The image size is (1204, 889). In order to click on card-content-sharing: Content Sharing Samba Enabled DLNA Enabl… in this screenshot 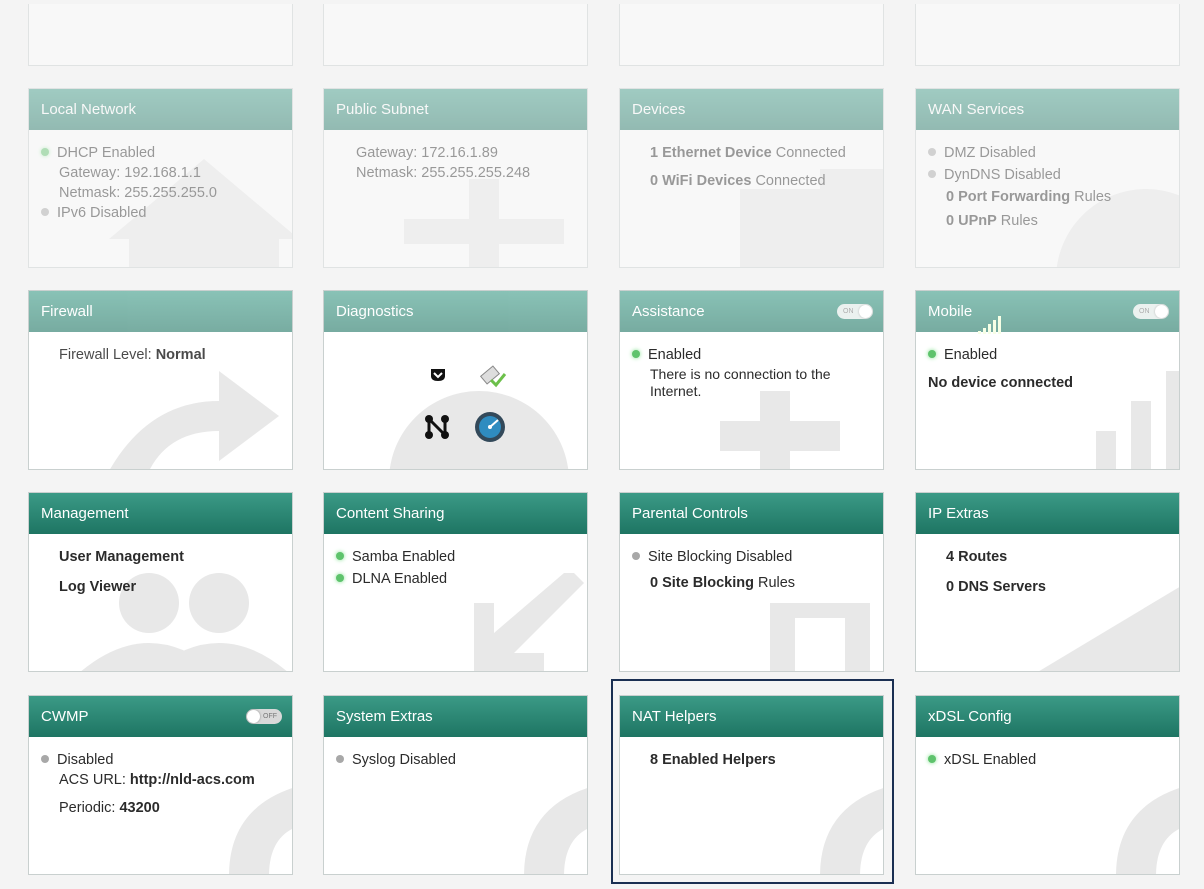, I will do `click(455, 582)`.